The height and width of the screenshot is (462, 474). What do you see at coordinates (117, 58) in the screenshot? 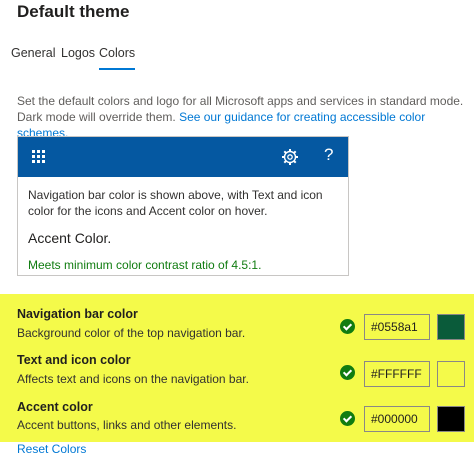
I see `tab-colors: Colors` at bounding box center [117, 58].